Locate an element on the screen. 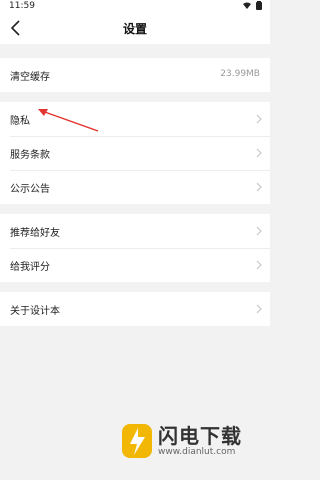 The width and height of the screenshot is (320, 480). clear-cache-label: 清空缓存 is located at coordinates (30, 77).